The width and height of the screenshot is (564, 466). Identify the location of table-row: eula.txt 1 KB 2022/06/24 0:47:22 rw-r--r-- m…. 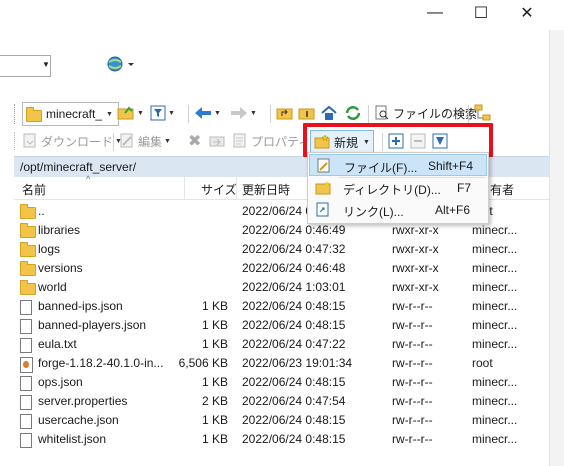
(281, 344).